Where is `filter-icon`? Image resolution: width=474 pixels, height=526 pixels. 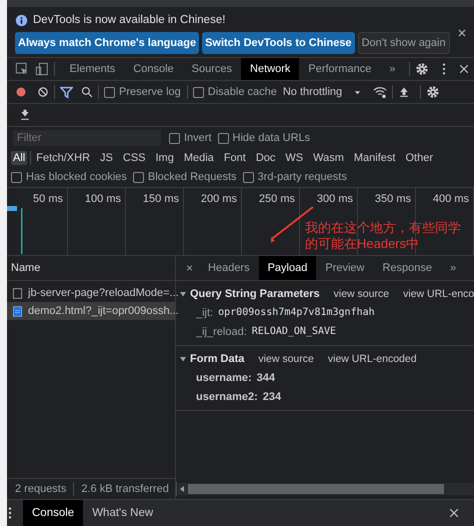 filter-icon is located at coordinates (66, 92).